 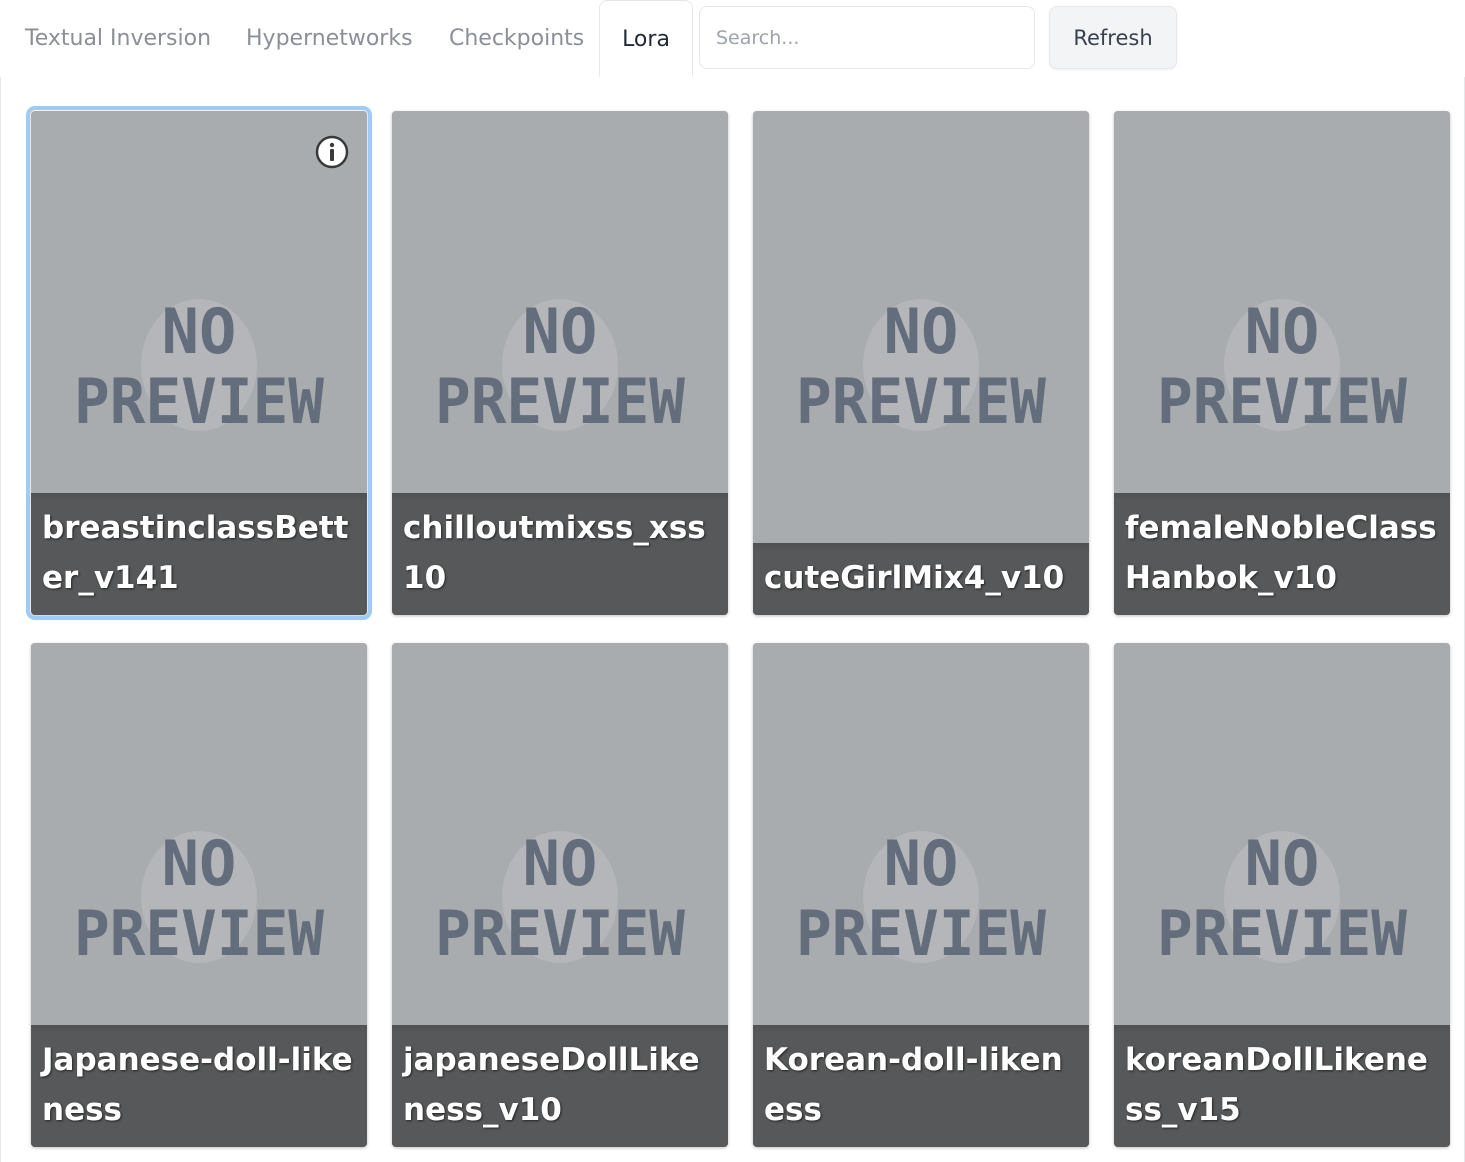 I want to click on card-title: Korean-doll-likeness, so click(x=921, y=1086).